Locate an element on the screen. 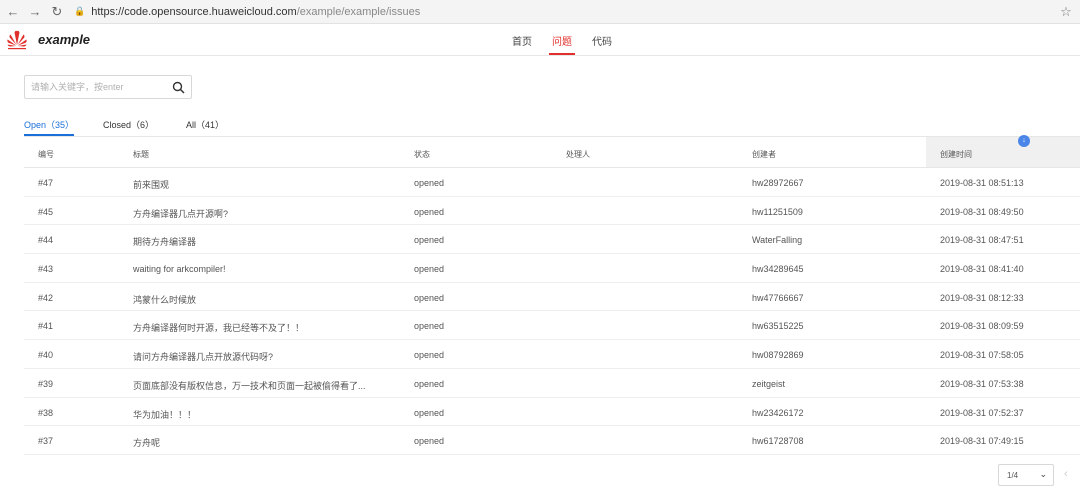 This screenshot has height=490, width=1080. issue-creator: WaterFalling is located at coordinates (777, 240).